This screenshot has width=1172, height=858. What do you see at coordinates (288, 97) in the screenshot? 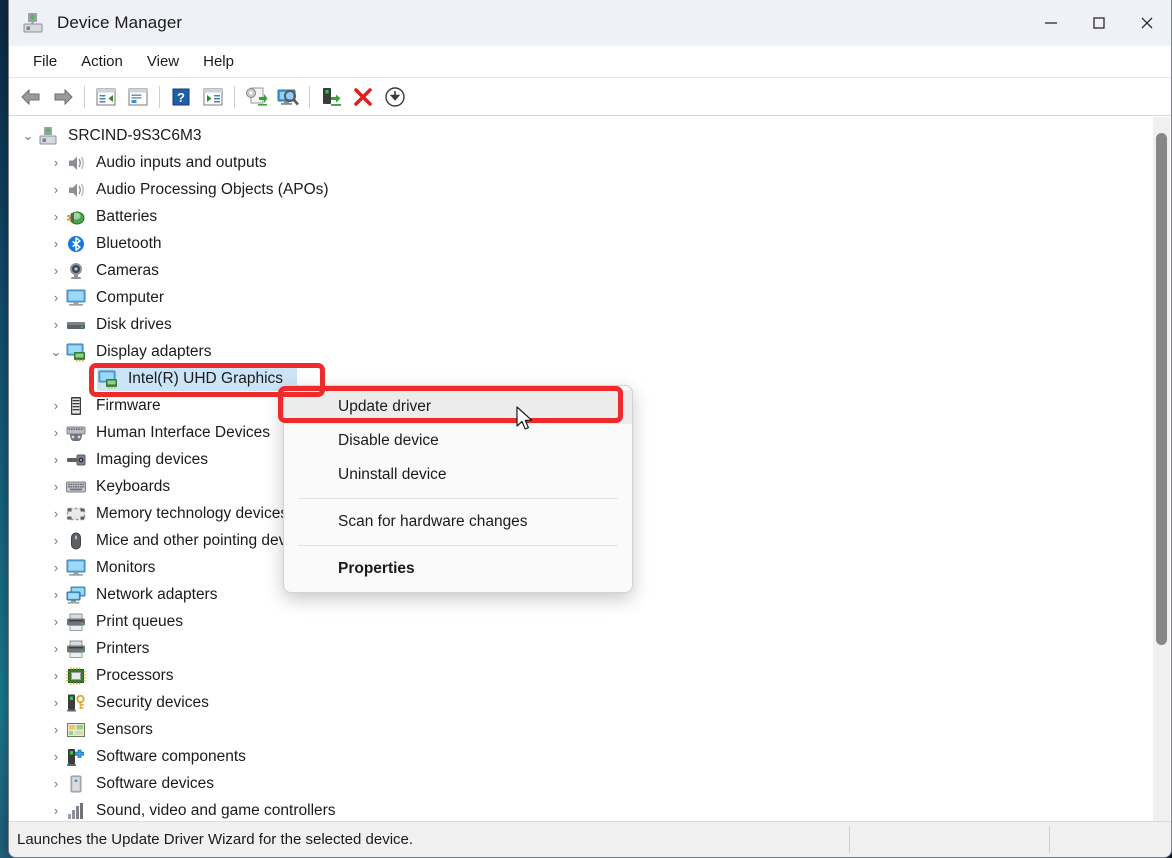
I see `scan-for-hardware-changes-icon` at bounding box center [288, 97].